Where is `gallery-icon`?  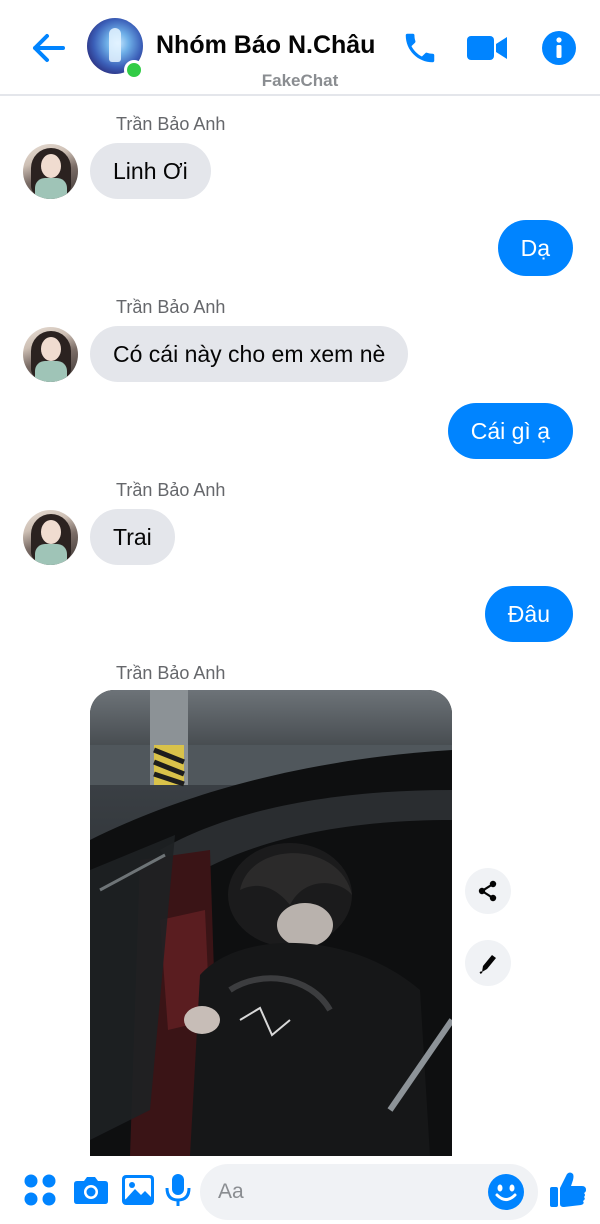 gallery-icon is located at coordinates (138, 1190).